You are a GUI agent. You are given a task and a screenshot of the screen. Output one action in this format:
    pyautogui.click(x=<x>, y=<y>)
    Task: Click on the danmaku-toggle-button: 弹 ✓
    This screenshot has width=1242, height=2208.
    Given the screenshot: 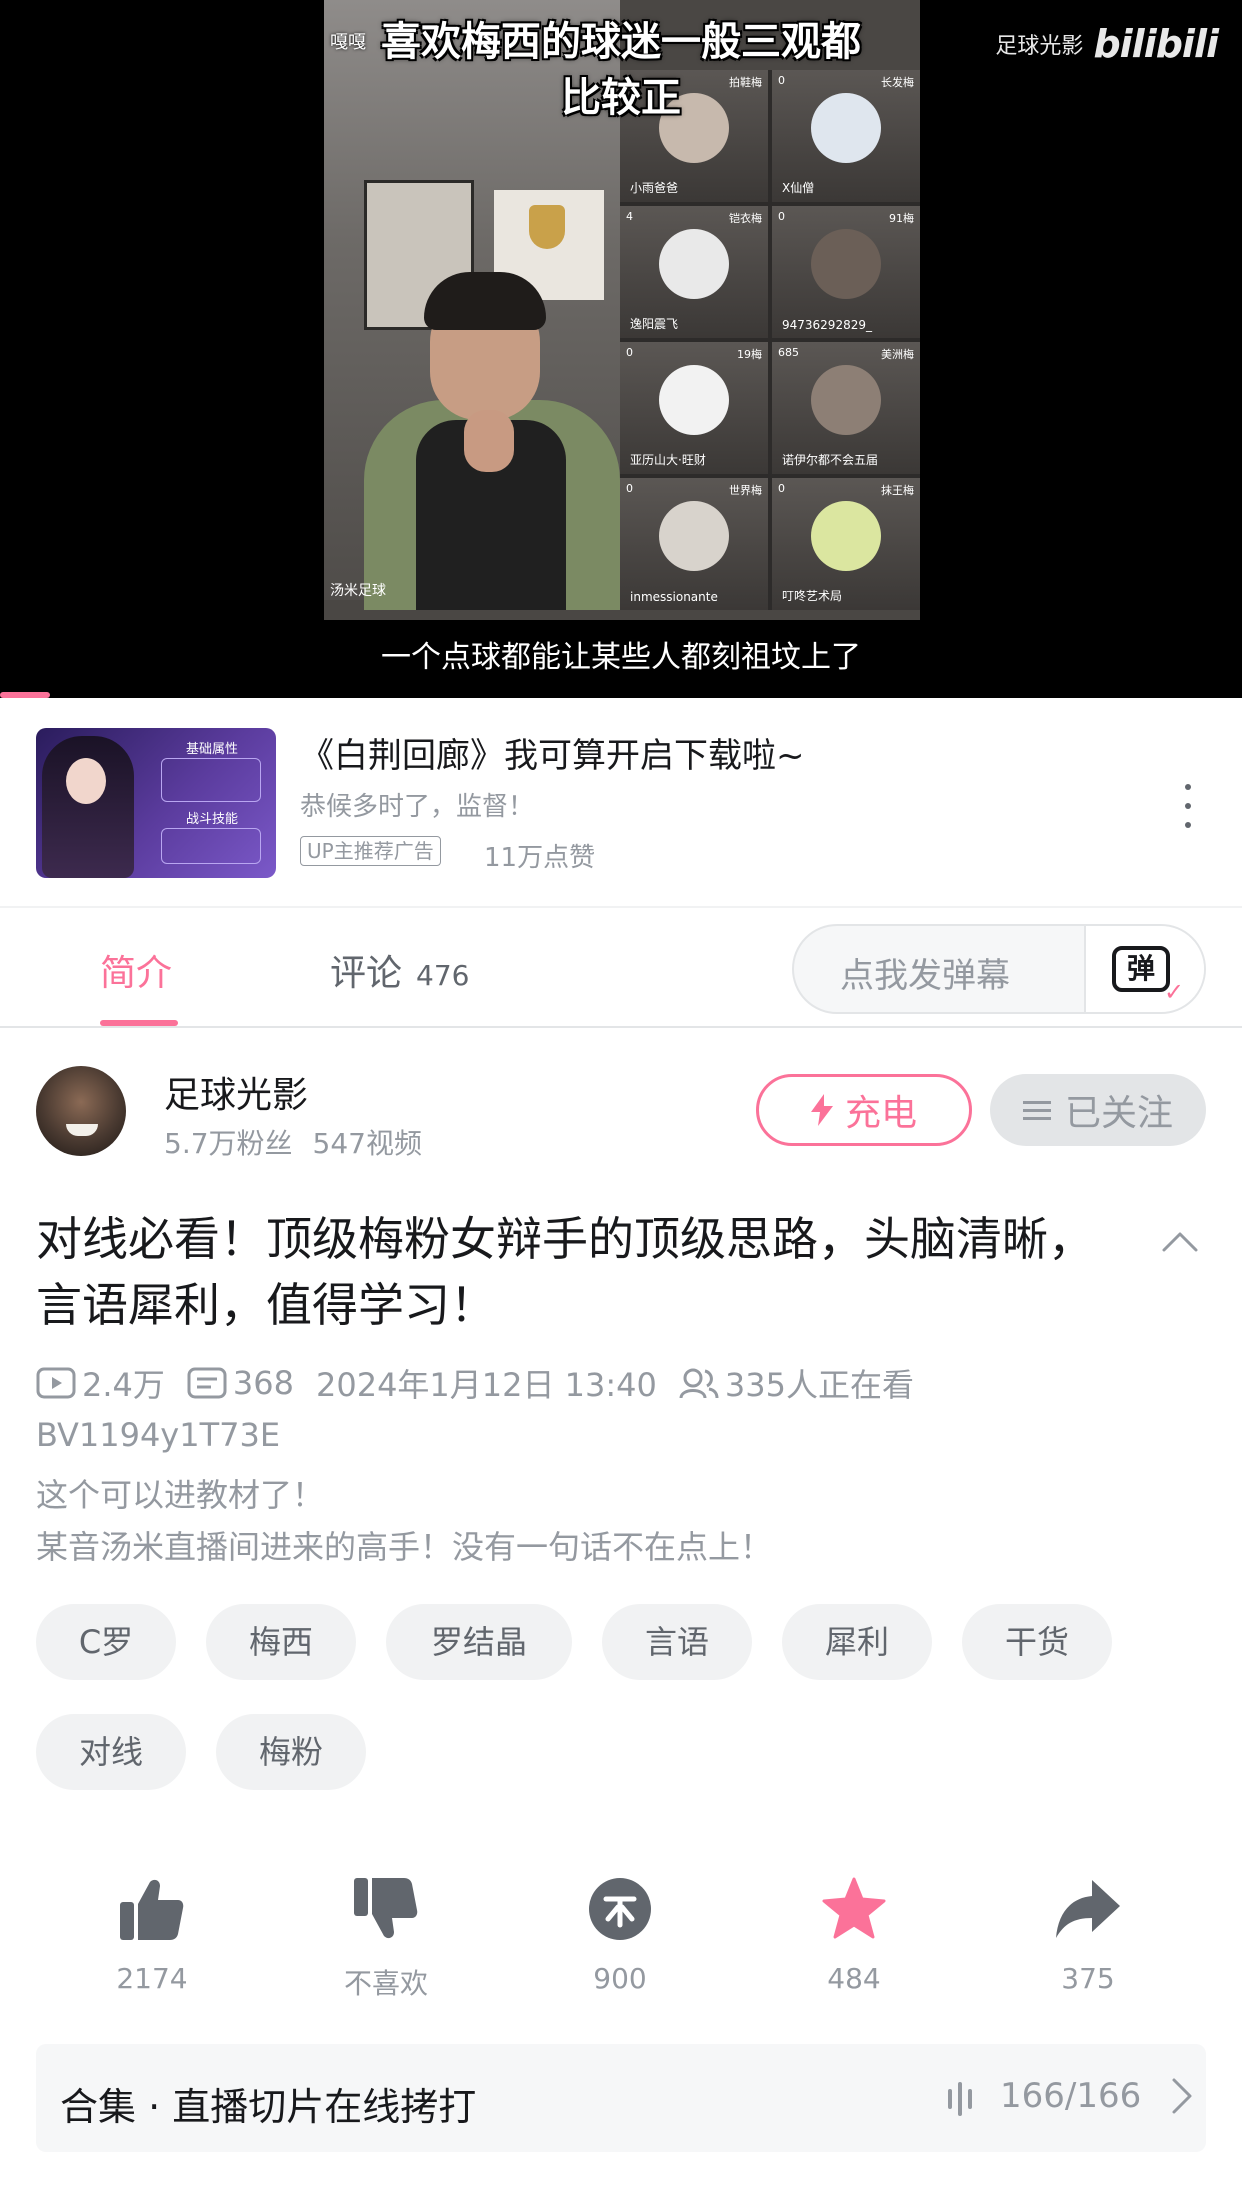 What is the action you would take?
    pyautogui.click(x=1144, y=969)
    